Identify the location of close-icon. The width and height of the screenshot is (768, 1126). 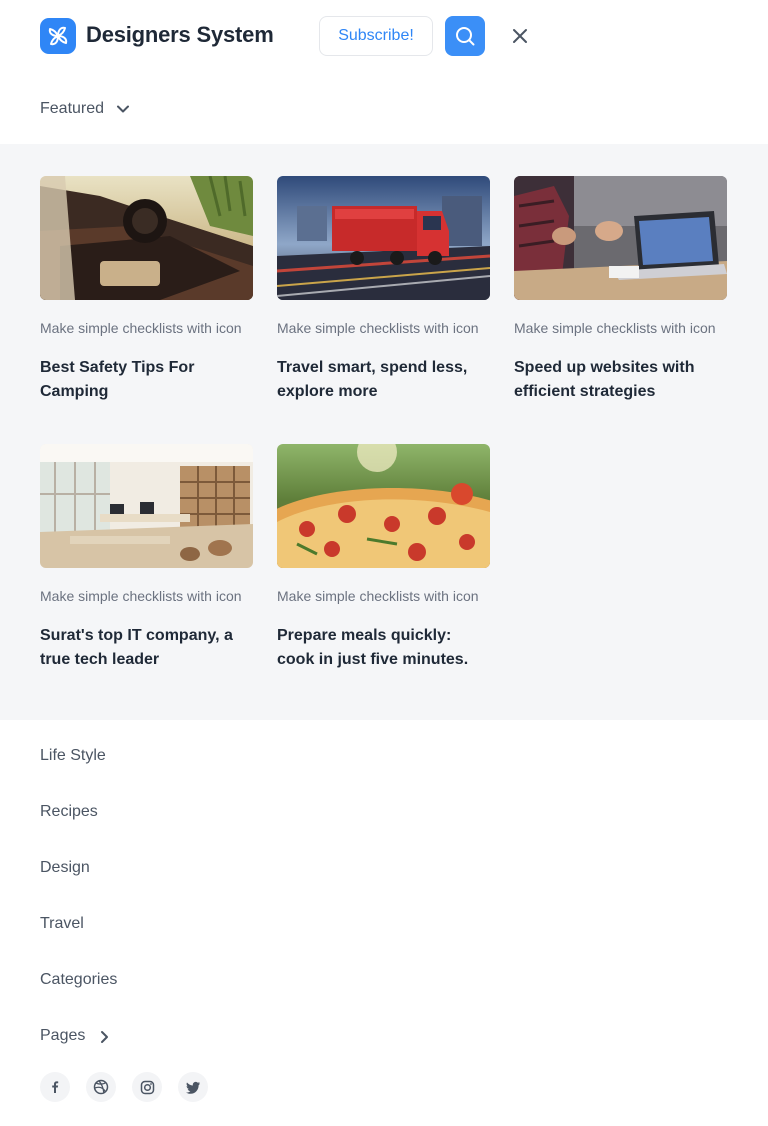
(520, 36).